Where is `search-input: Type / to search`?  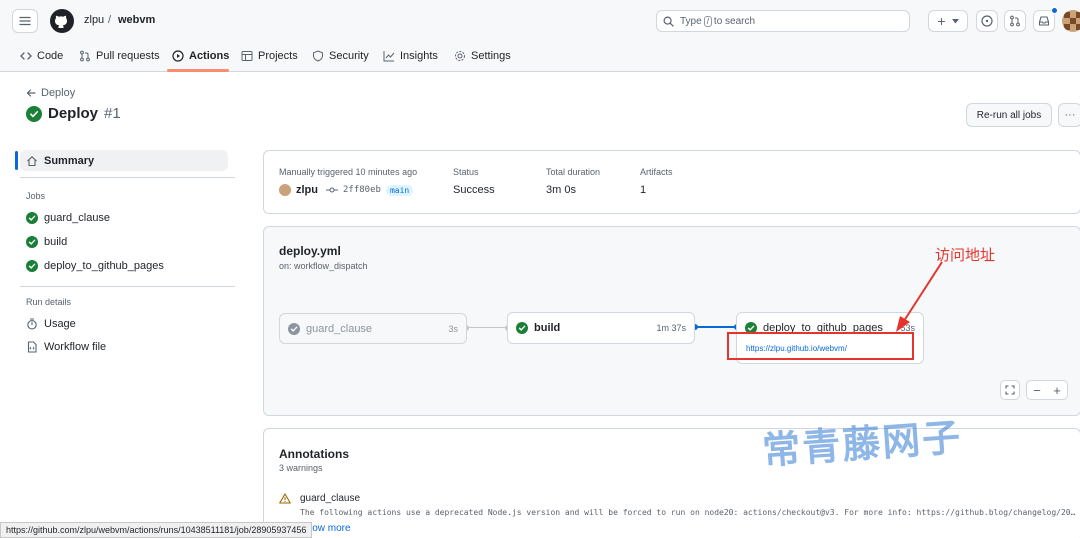 search-input: Type / to search is located at coordinates (783, 21).